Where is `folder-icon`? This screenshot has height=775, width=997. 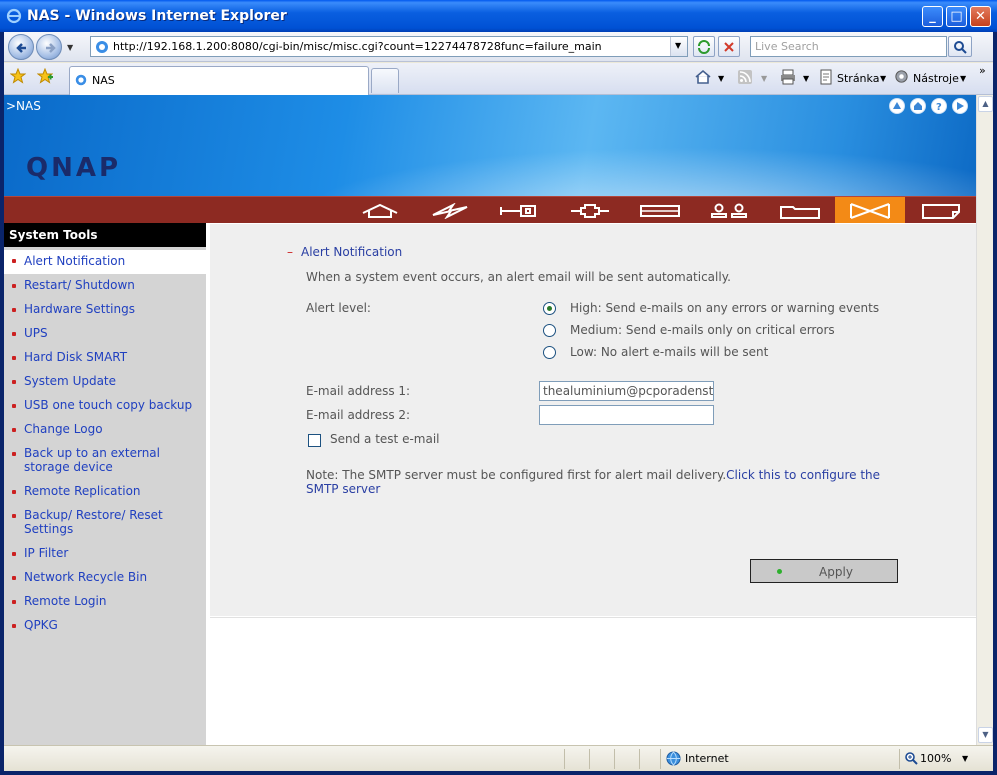 folder-icon is located at coordinates (800, 212).